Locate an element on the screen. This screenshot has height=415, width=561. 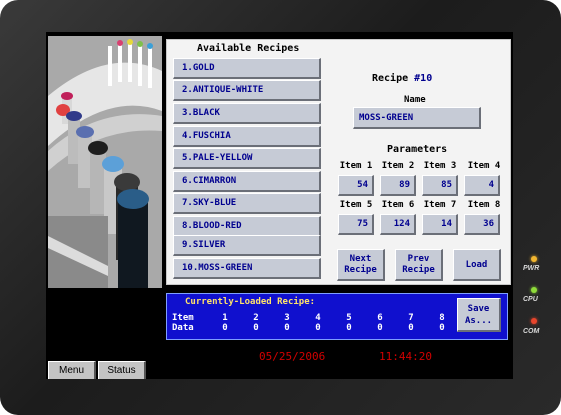
loaded-item-number: 8 is located at coordinates (442, 318).